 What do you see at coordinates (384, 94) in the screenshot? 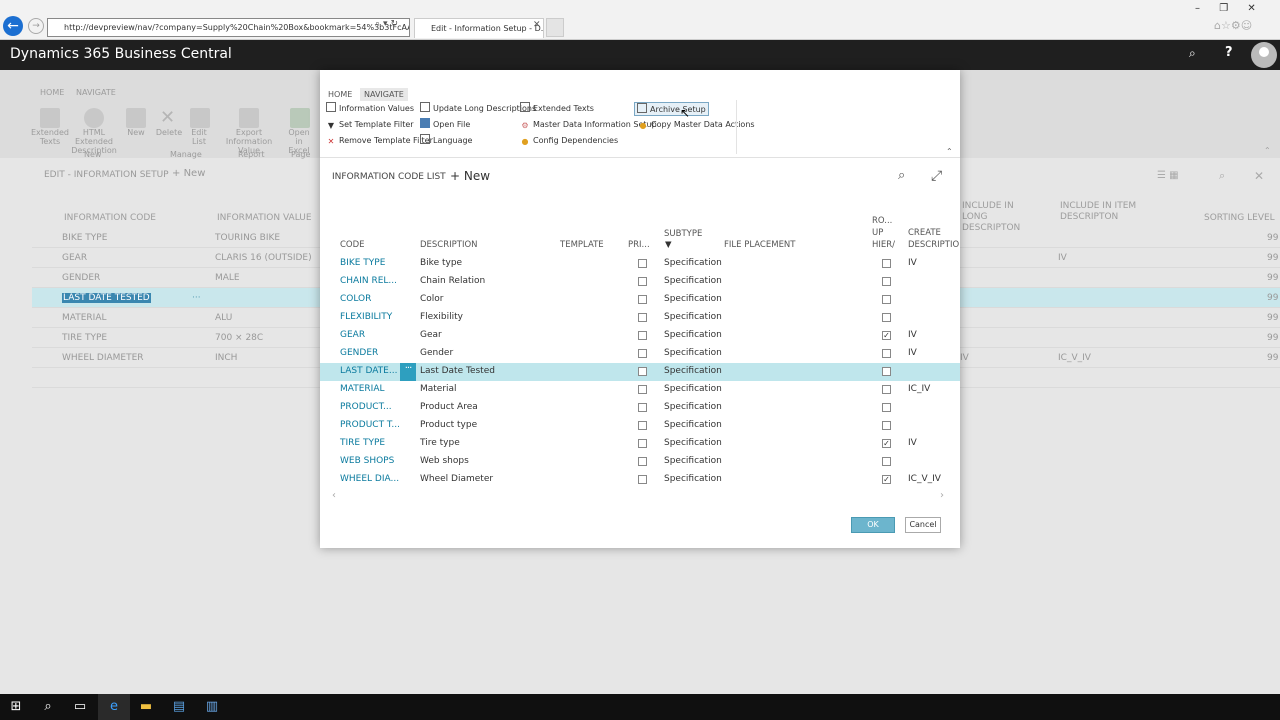
I see `tab-navigate: NAVIGATE` at bounding box center [384, 94].